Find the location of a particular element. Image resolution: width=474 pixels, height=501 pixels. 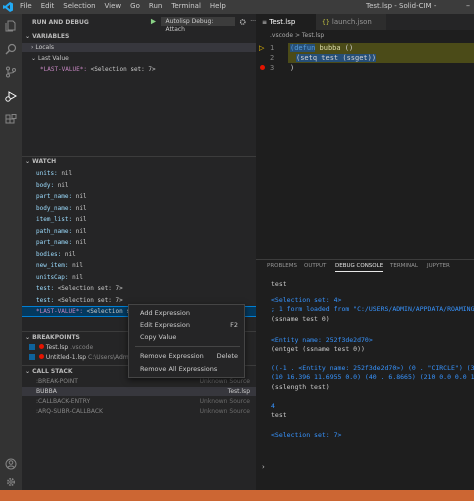

status-bar is located at coordinates (237, 495).